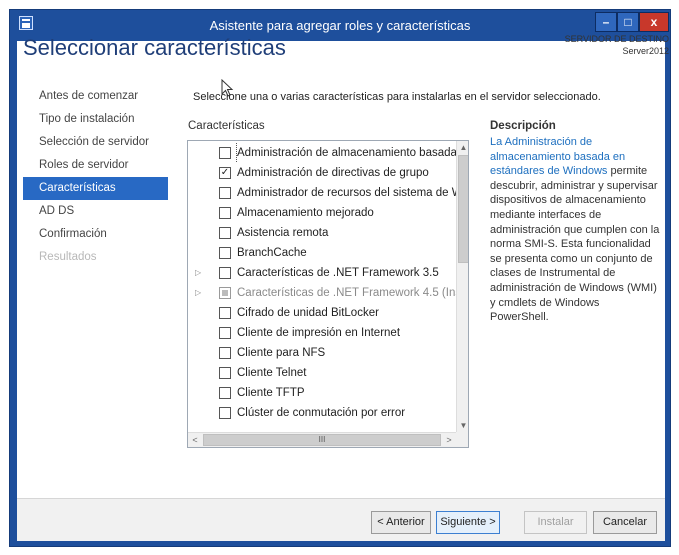 This screenshot has height=555, width=679. What do you see at coordinates (95, 188) in the screenshot?
I see `nav-step-5: Características` at bounding box center [95, 188].